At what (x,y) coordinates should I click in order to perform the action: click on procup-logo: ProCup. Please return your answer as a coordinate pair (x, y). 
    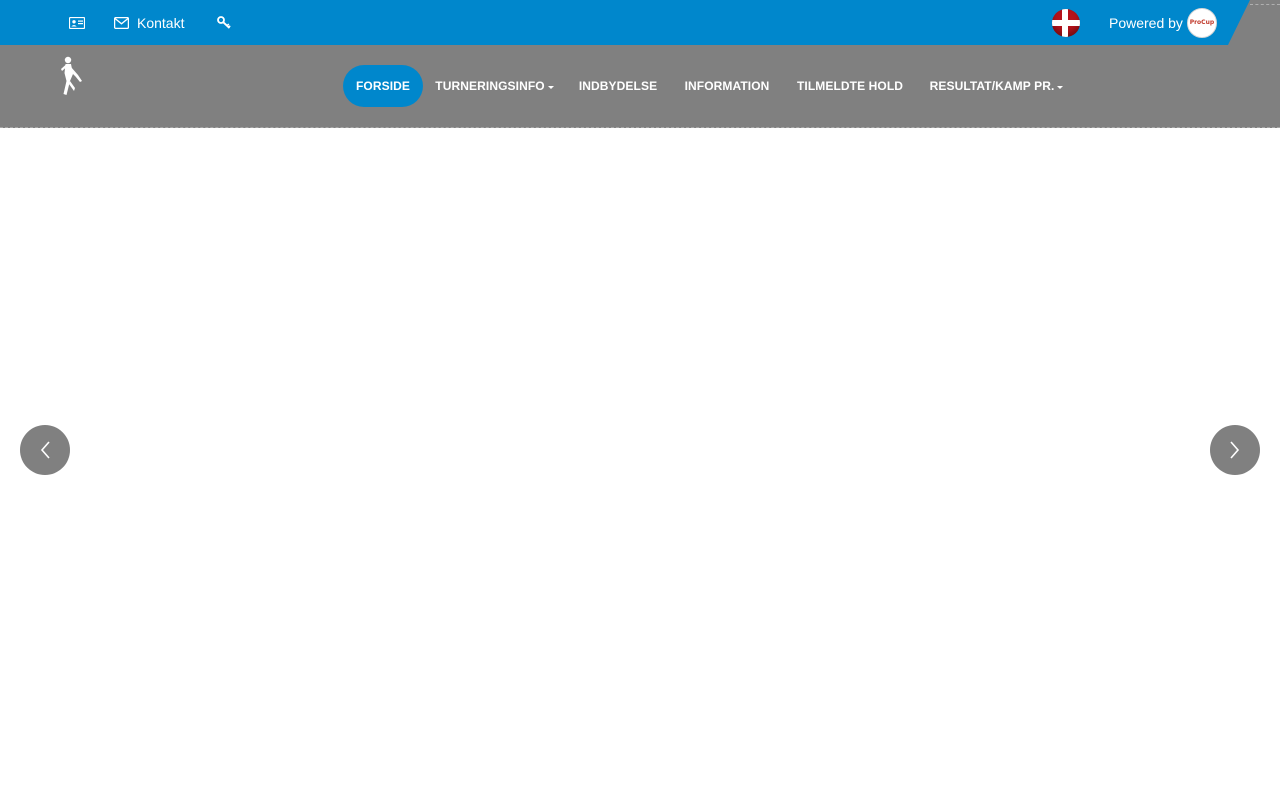
    Looking at the image, I should click on (1201, 22).